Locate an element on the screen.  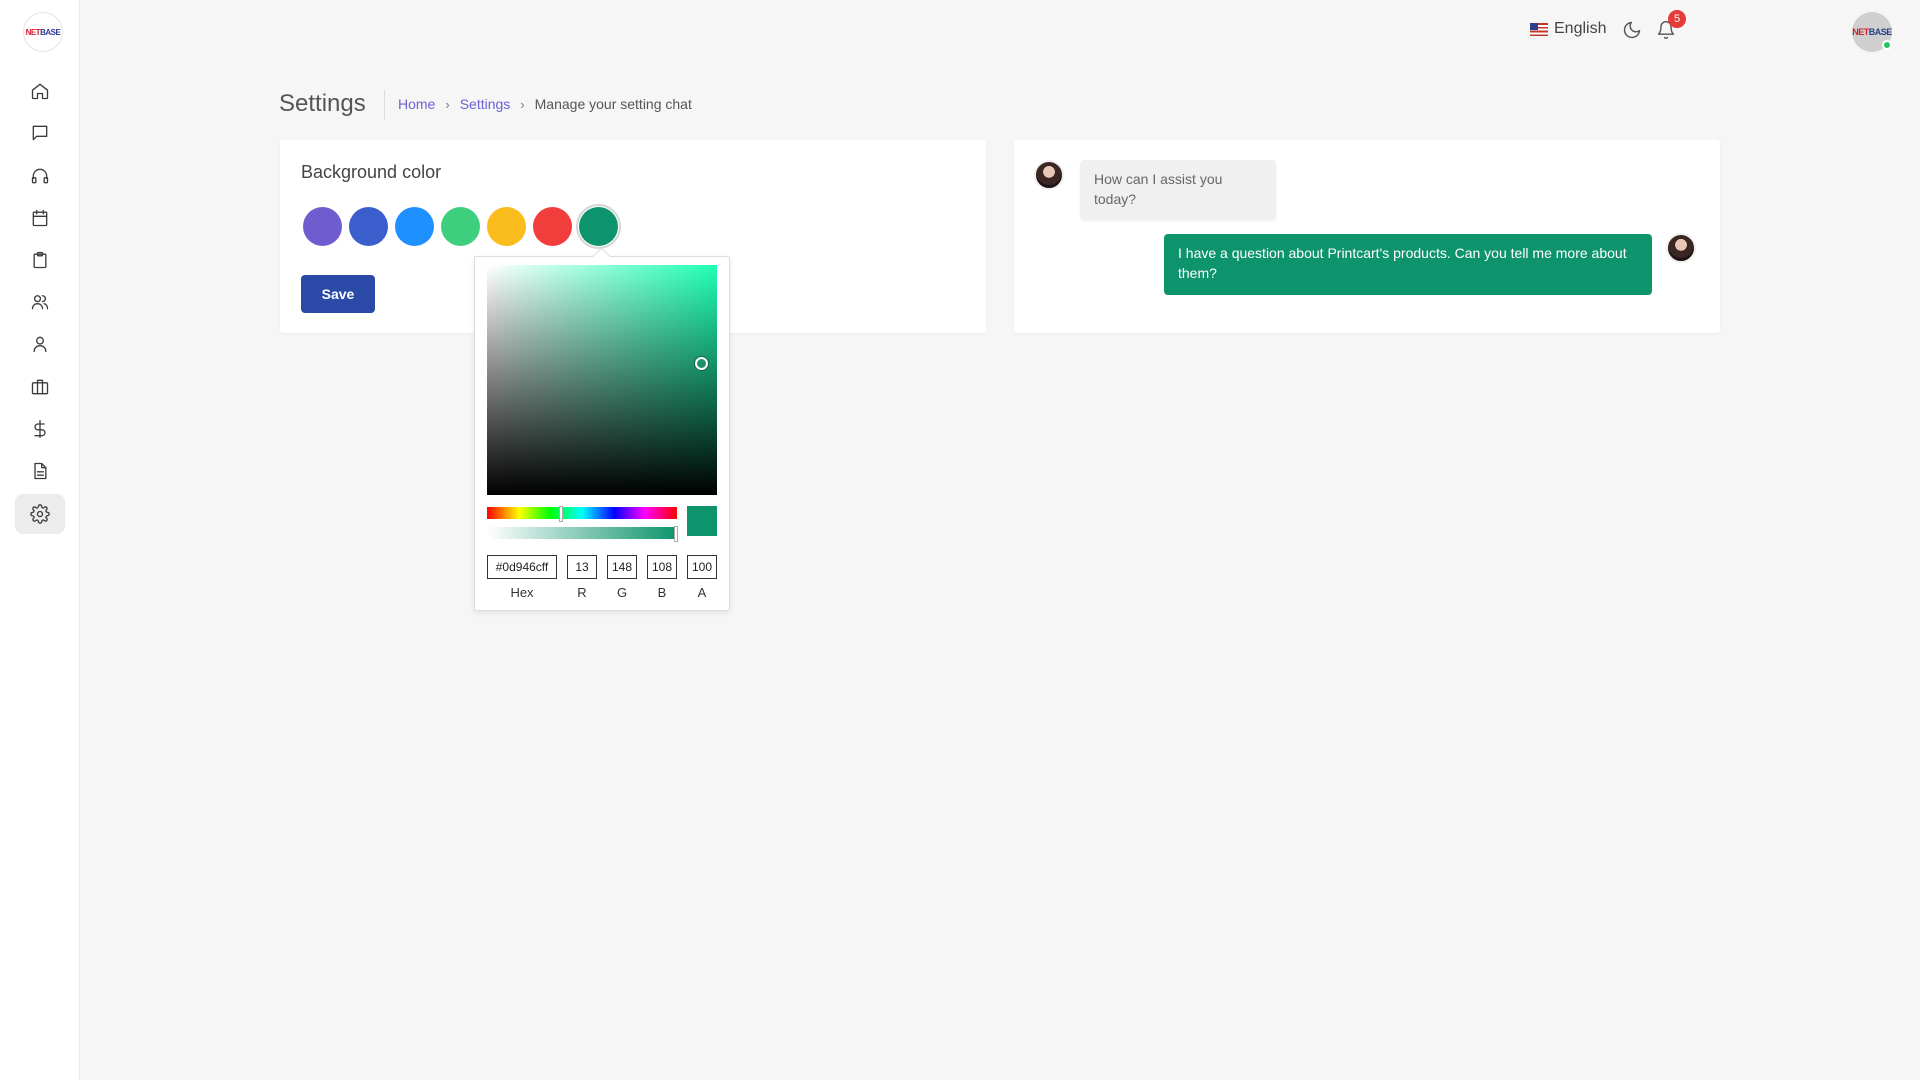
avatar-logo-text: NETBASE is located at coordinates (1872, 32).